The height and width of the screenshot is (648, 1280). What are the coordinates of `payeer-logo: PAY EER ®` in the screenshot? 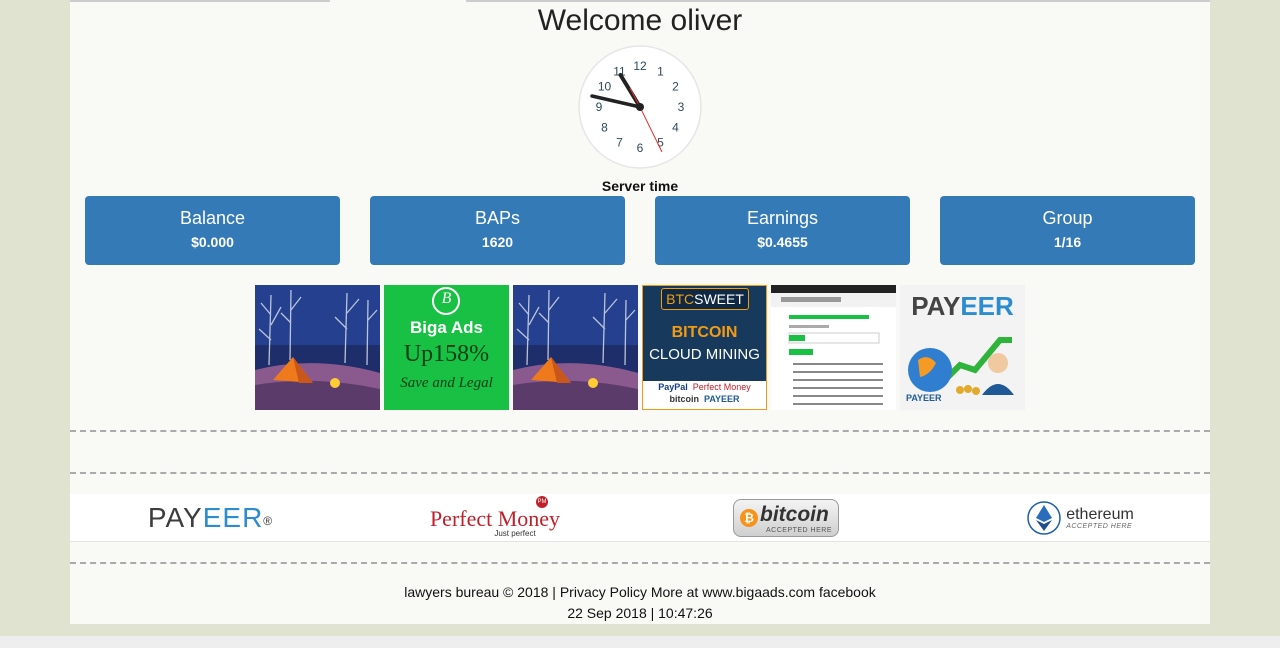 It's located at (210, 518).